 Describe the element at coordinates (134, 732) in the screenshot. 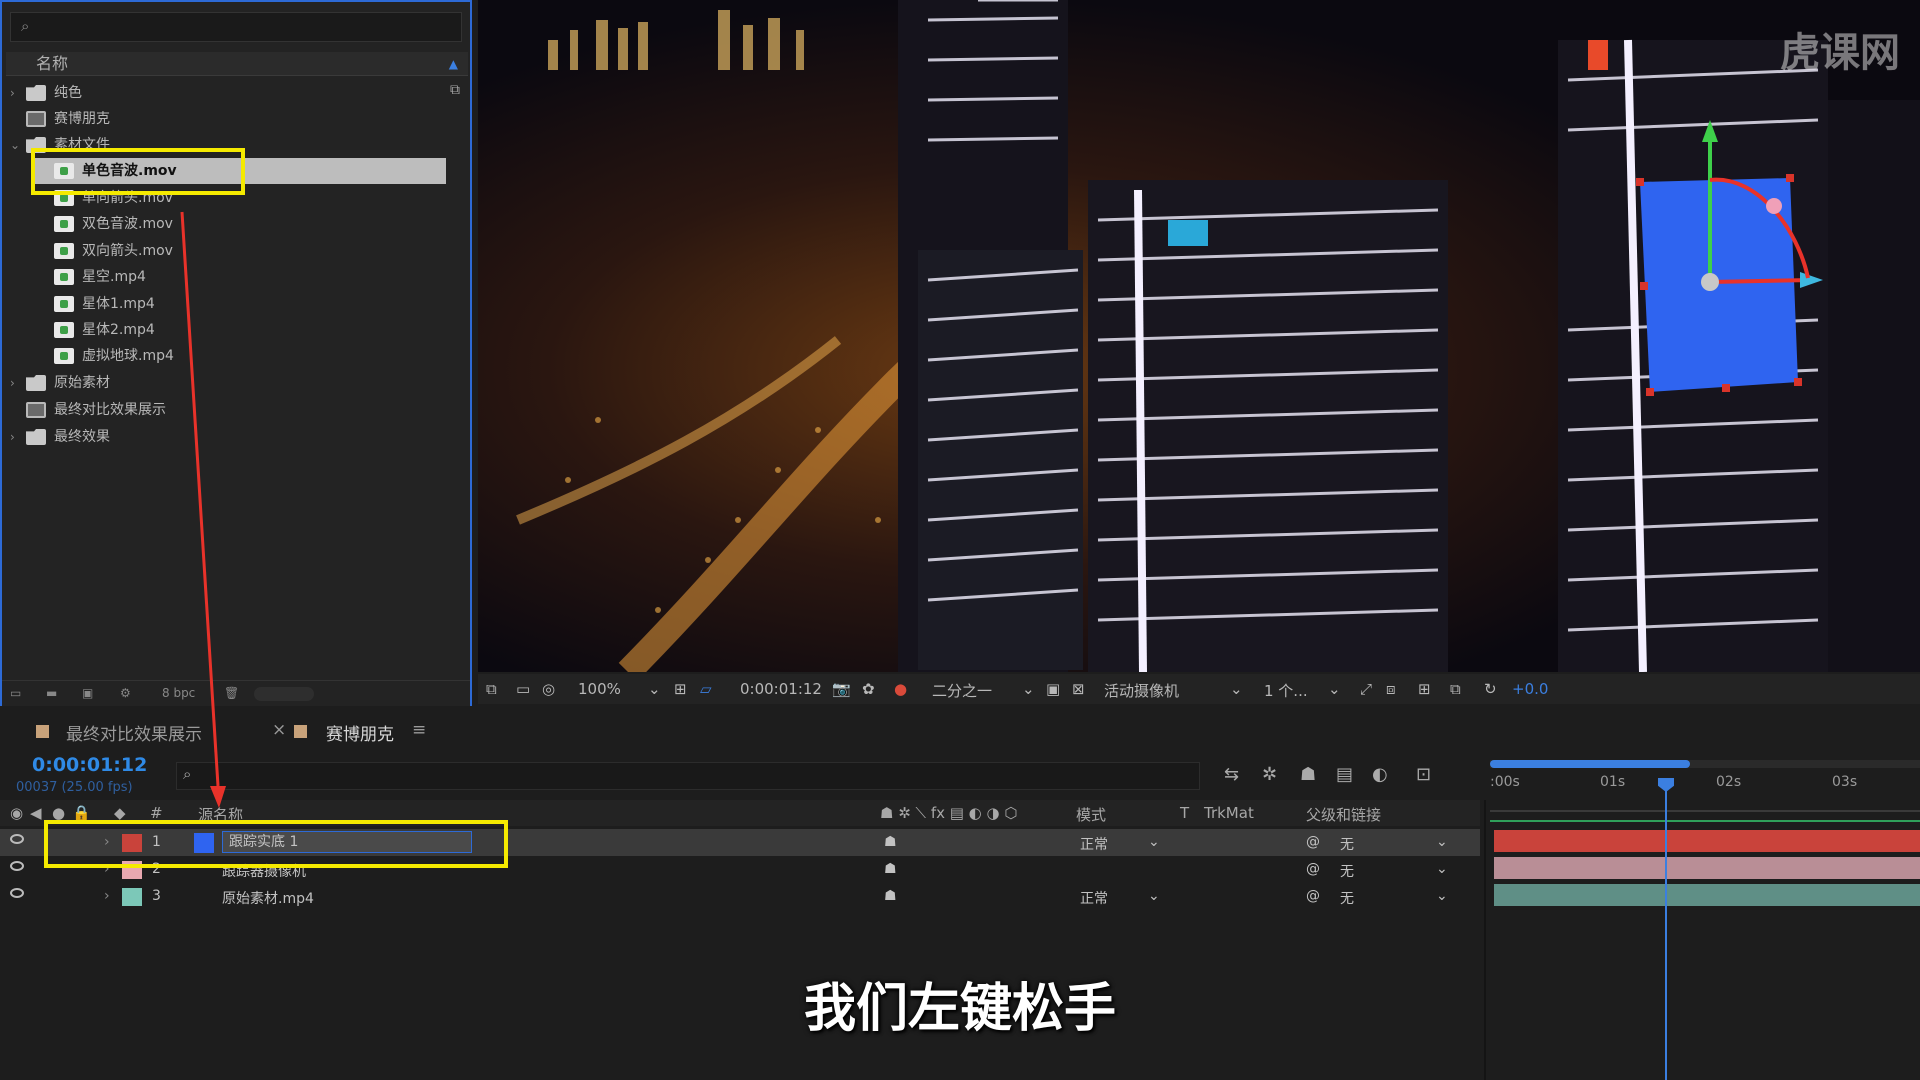

I see `tab-final-compare: 最终对比效果展示` at that location.